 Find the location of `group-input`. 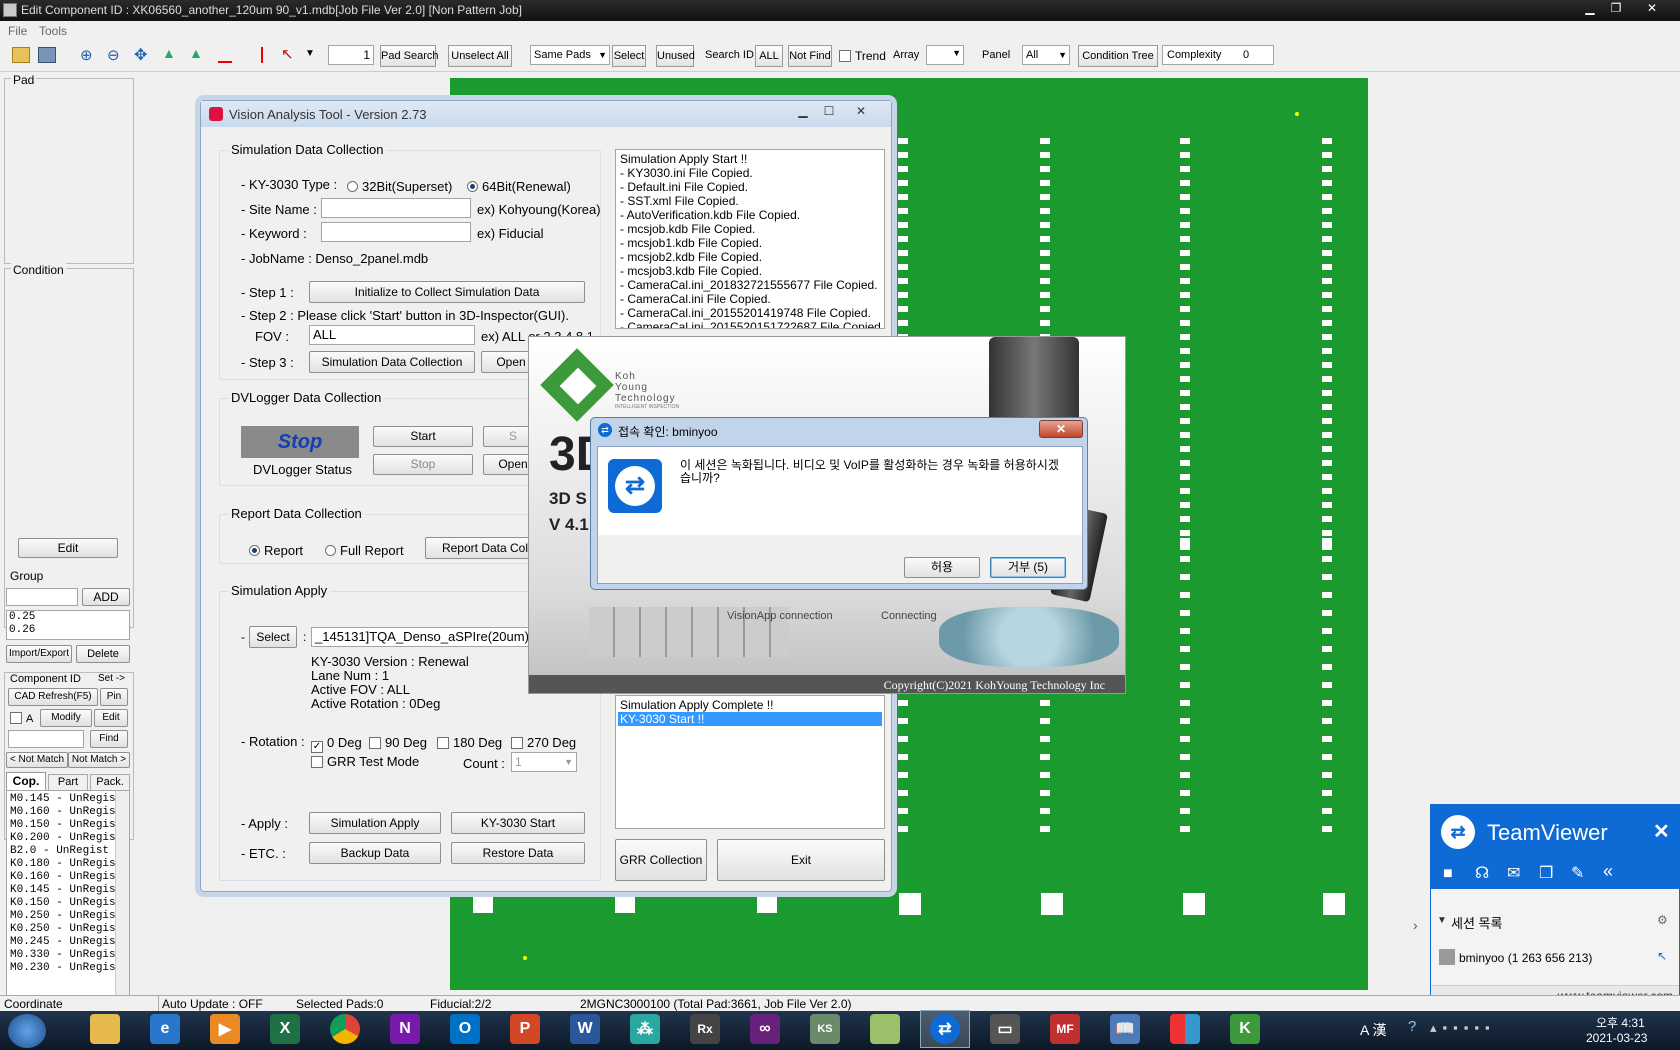

group-input is located at coordinates (42, 597).